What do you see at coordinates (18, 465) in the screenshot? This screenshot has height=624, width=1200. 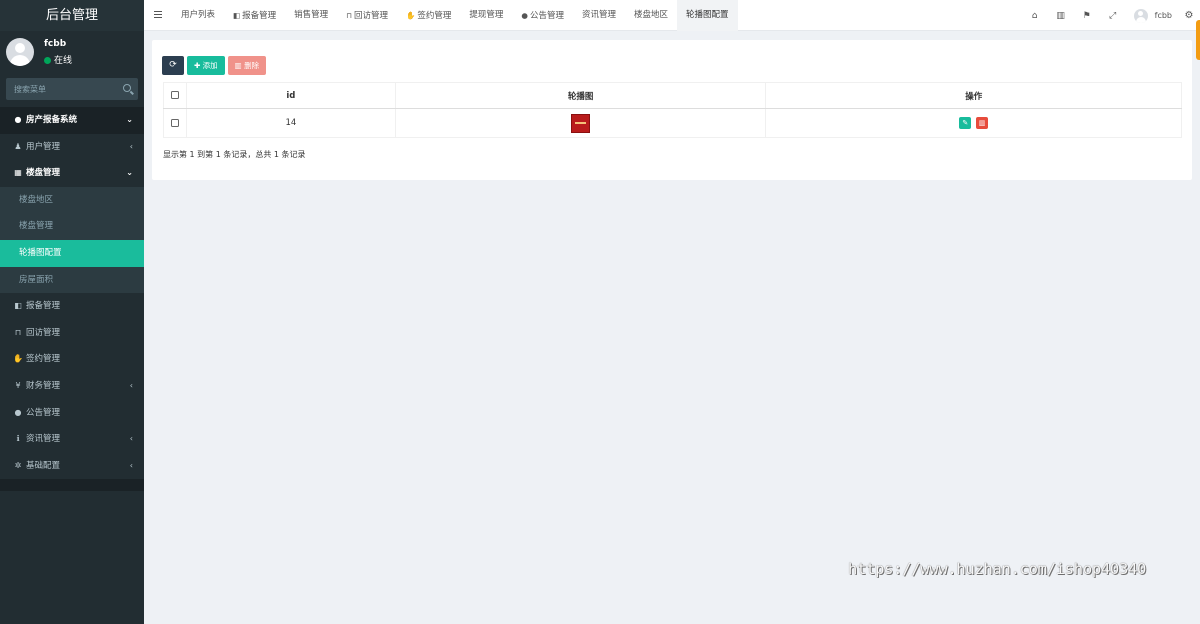 I see `gear-icon: ✲` at bounding box center [18, 465].